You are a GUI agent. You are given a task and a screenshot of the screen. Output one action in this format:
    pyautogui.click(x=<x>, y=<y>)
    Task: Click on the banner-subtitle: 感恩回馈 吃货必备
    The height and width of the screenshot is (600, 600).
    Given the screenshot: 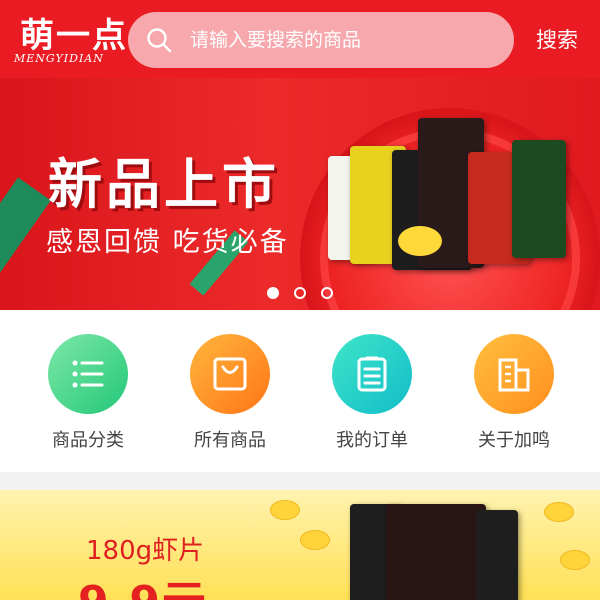 What is the action you would take?
    pyautogui.click(x=167, y=242)
    